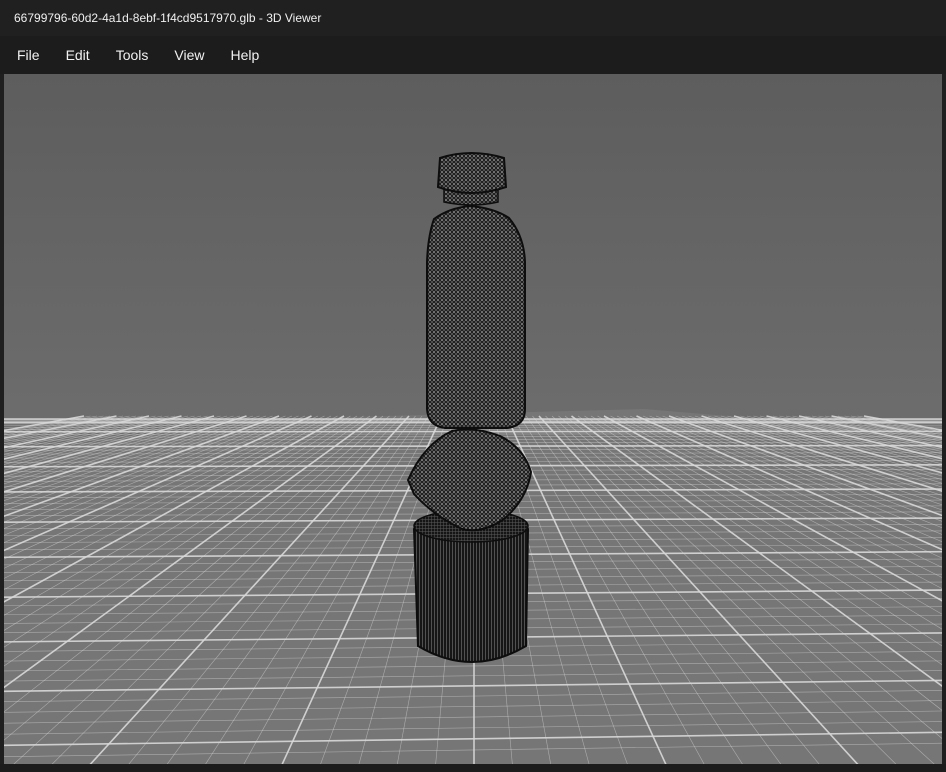 The image size is (946, 772). I want to click on menu-file: File, so click(28, 55).